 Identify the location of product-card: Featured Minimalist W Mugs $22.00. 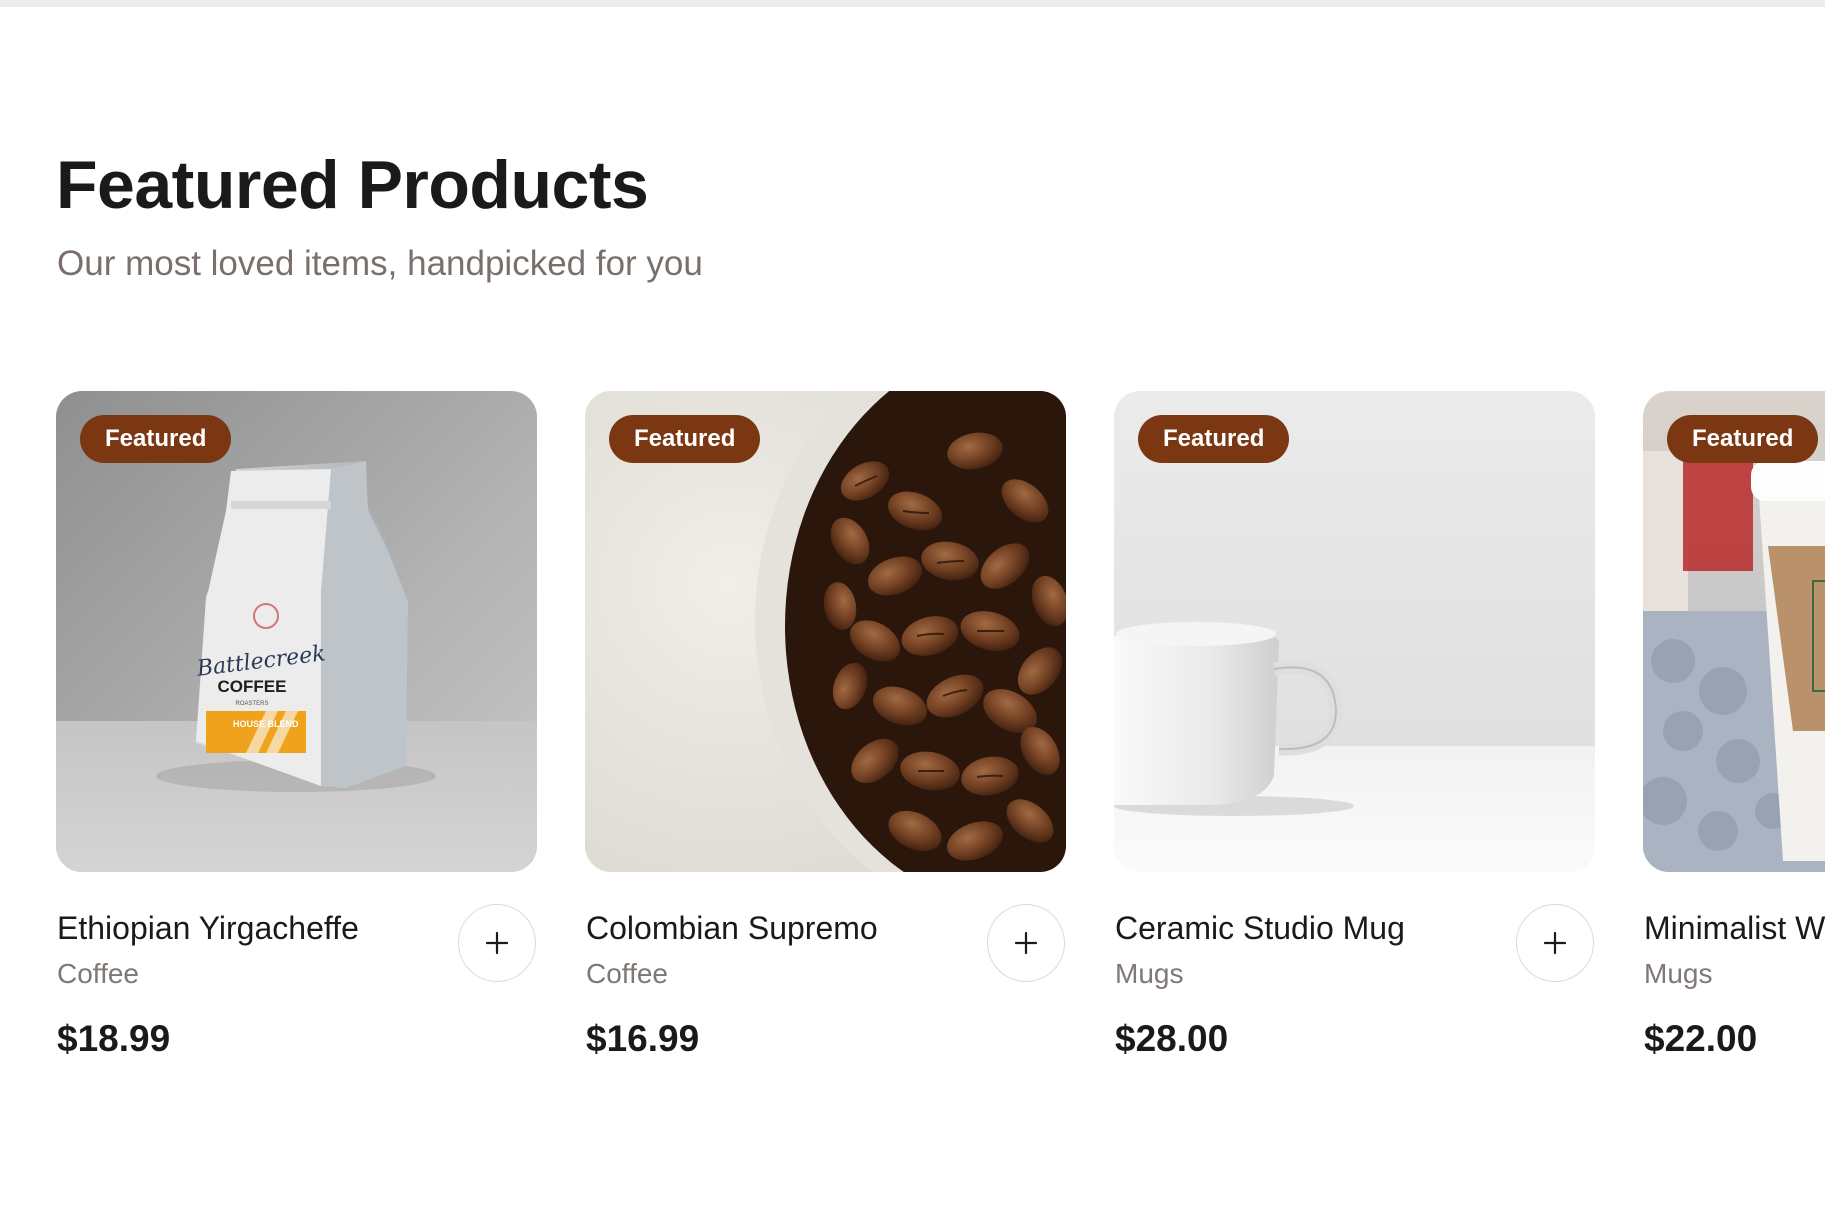
(1734, 725).